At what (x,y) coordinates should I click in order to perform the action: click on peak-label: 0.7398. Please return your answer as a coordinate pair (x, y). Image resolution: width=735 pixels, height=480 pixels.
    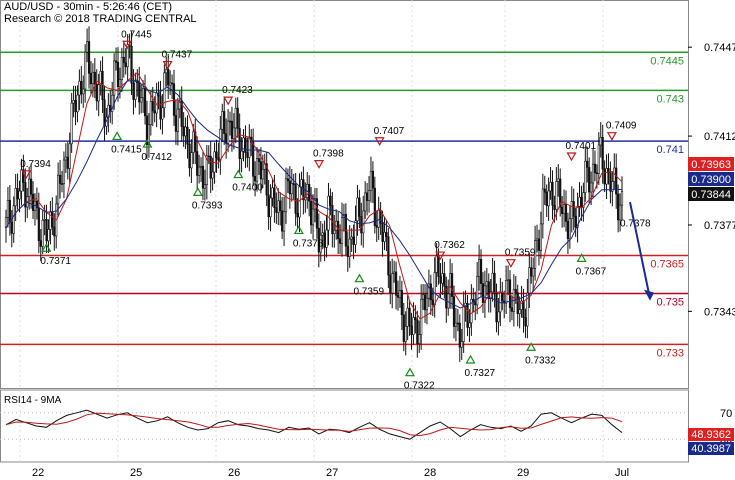
    Looking at the image, I should click on (328, 154).